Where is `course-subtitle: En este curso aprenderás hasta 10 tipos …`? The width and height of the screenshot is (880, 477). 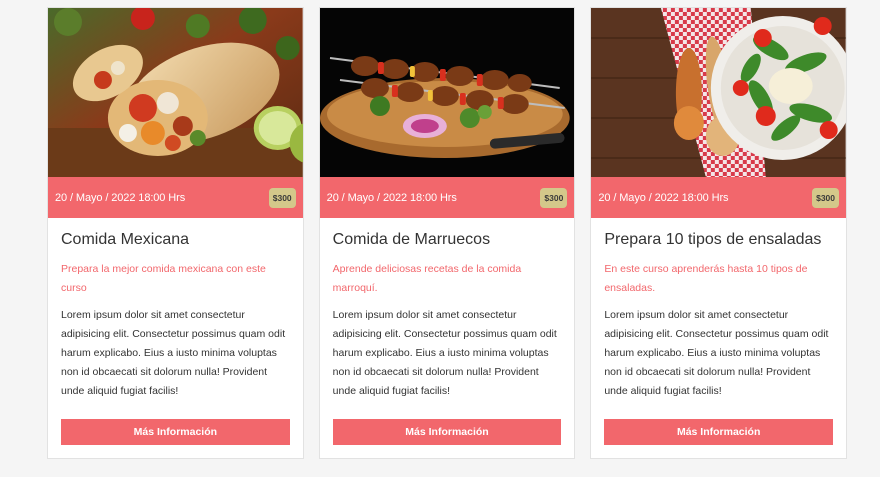 course-subtitle: En este curso aprenderás hasta 10 tipos … is located at coordinates (706, 278).